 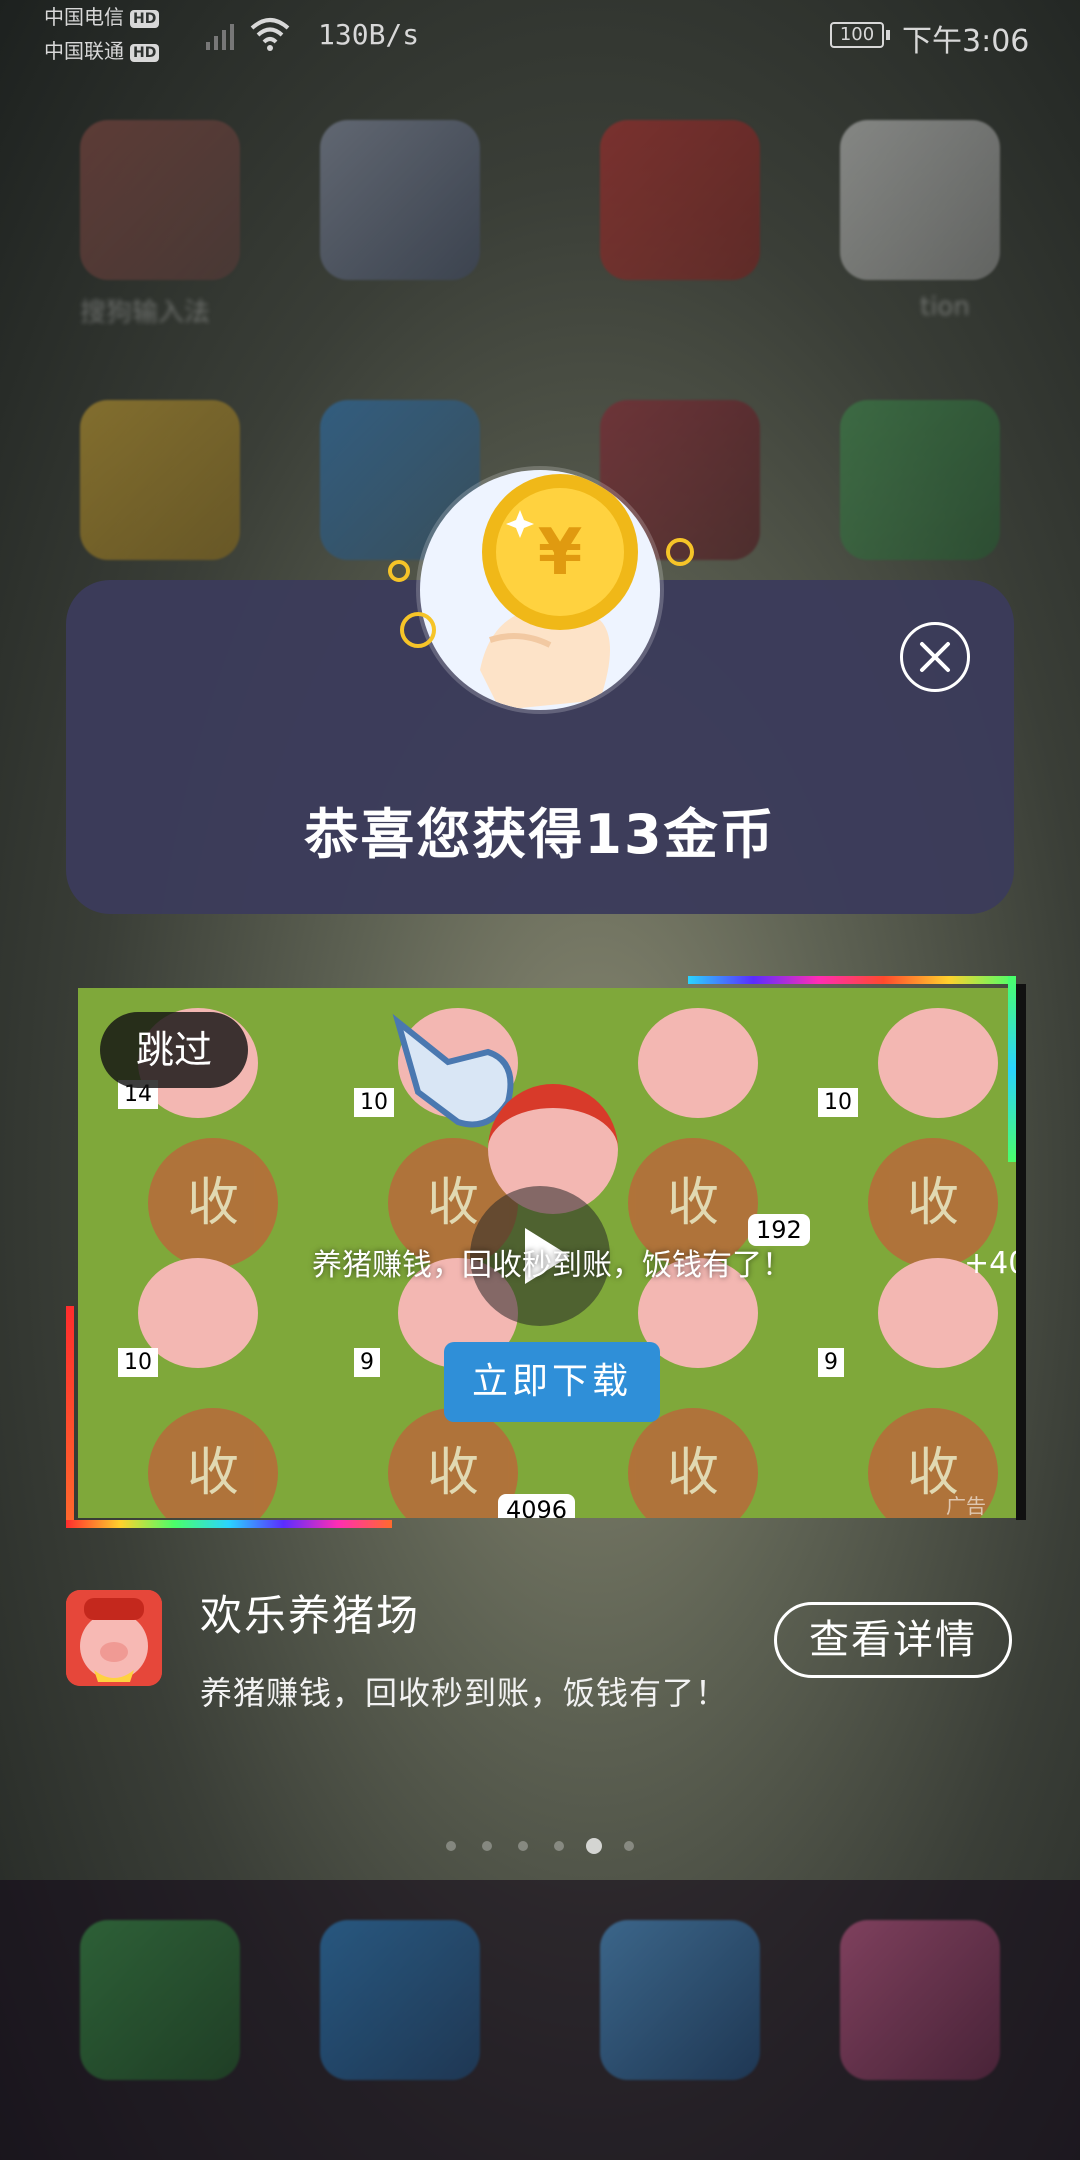 I want to click on carrier-2: 中国联通 HD, so click(x=102, y=51).